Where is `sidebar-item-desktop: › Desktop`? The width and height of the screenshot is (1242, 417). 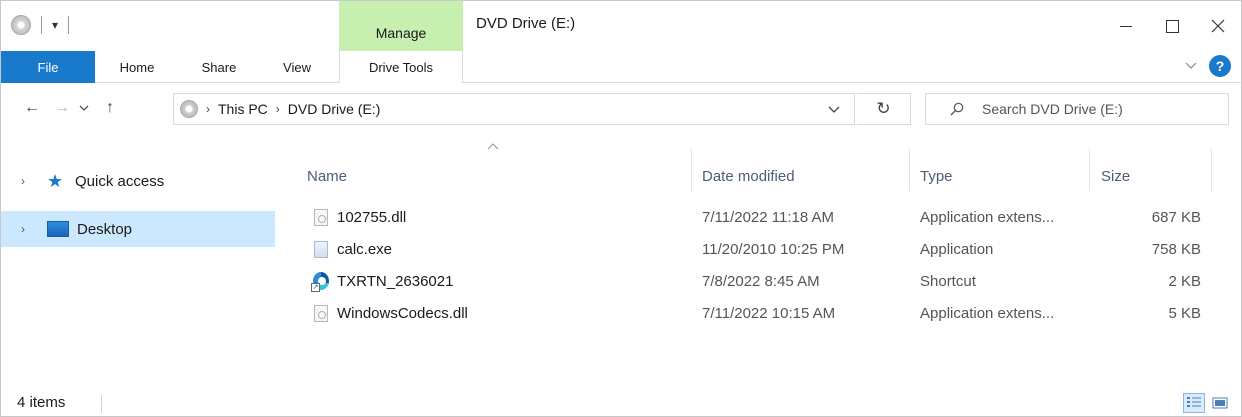
sidebar-item-desktop: › Desktop is located at coordinates (138, 229).